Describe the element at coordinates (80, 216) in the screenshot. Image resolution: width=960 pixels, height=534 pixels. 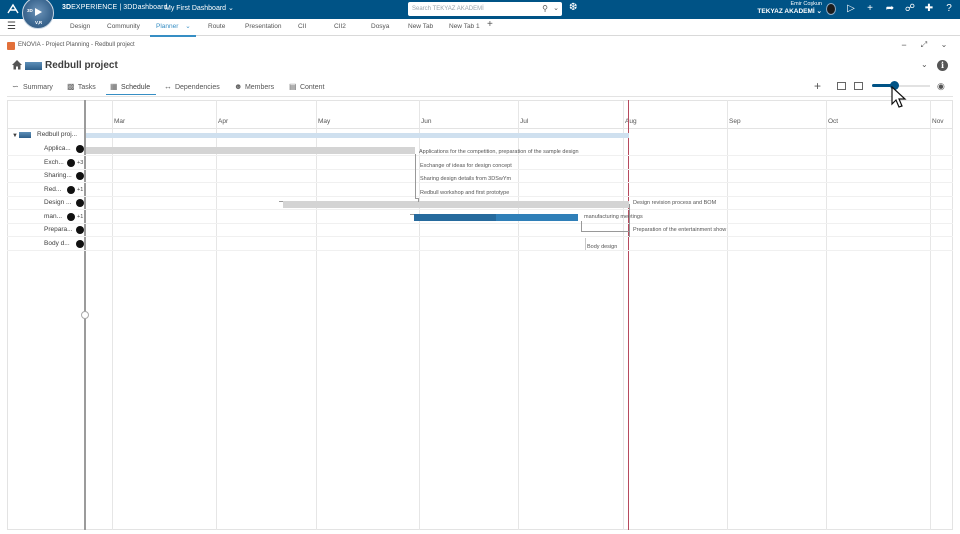
I see `assignee-count: +1` at that location.